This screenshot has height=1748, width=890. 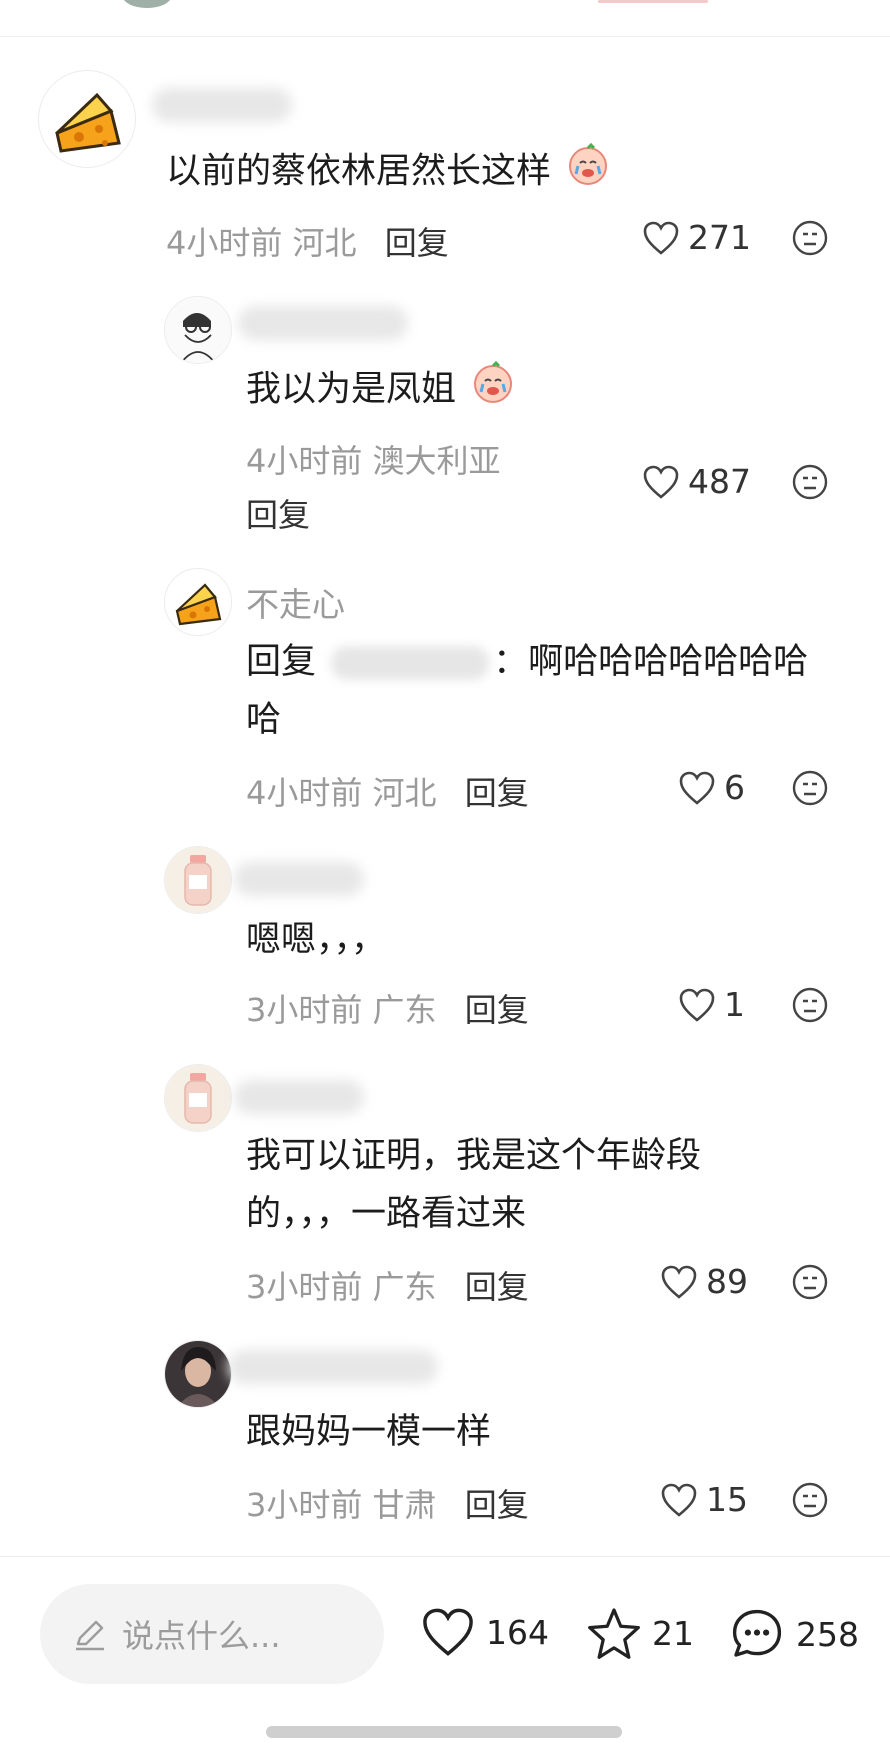 I want to click on like-count: 487, so click(x=719, y=481).